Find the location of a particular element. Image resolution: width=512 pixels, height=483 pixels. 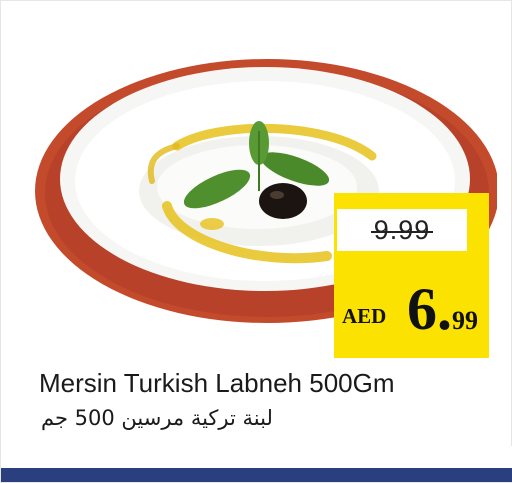

old-price: 9.99 is located at coordinates (401, 229).